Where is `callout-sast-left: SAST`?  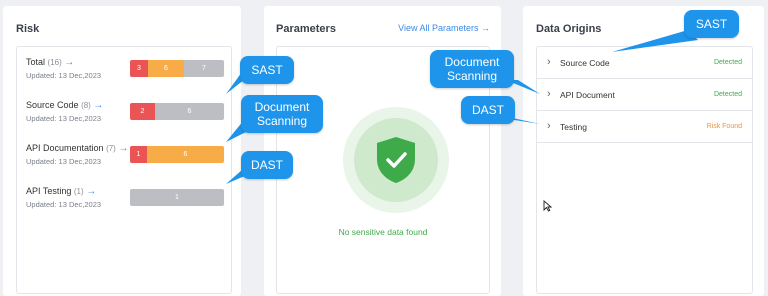
callout-sast-left: SAST is located at coordinates (267, 70).